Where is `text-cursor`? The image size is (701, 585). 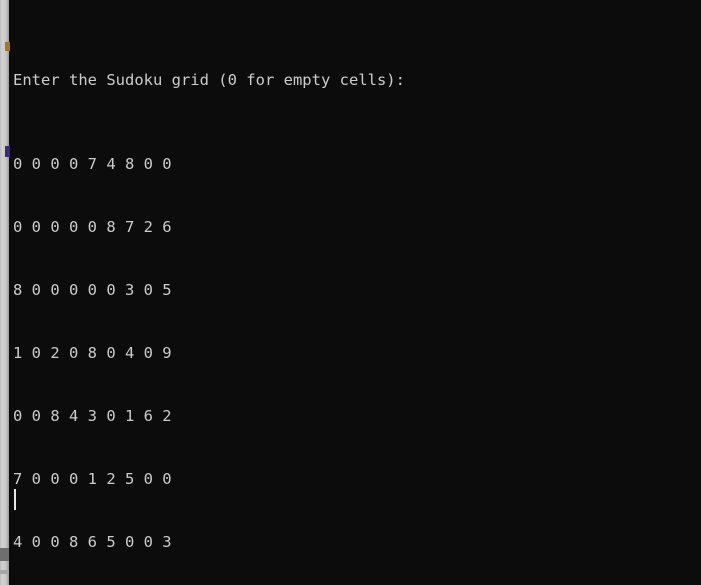
text-cursor is located at coordinates (15, 499).